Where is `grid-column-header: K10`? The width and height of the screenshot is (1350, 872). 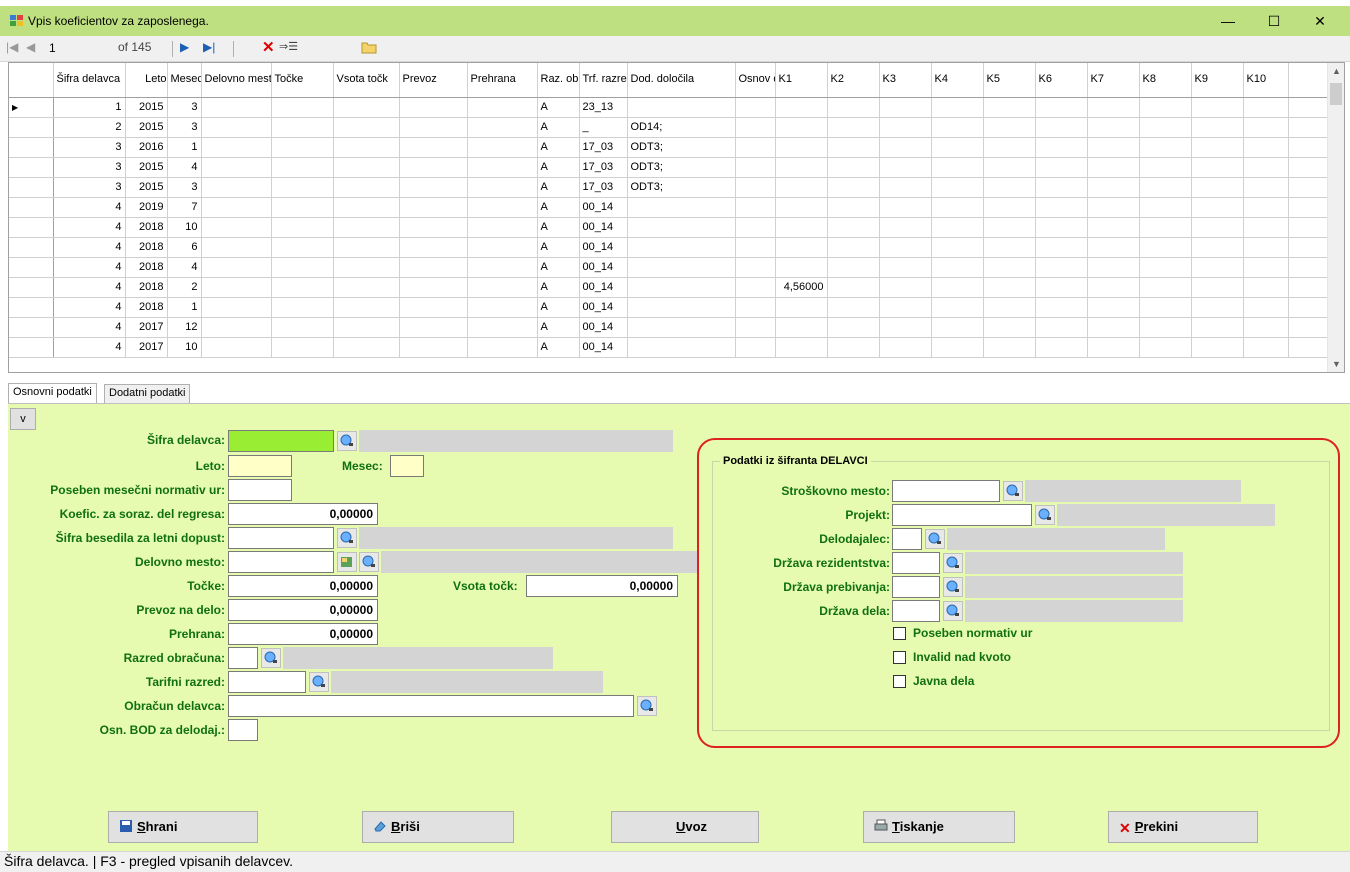
grid-column-header: K10 is located at coordinates (1266, 80).